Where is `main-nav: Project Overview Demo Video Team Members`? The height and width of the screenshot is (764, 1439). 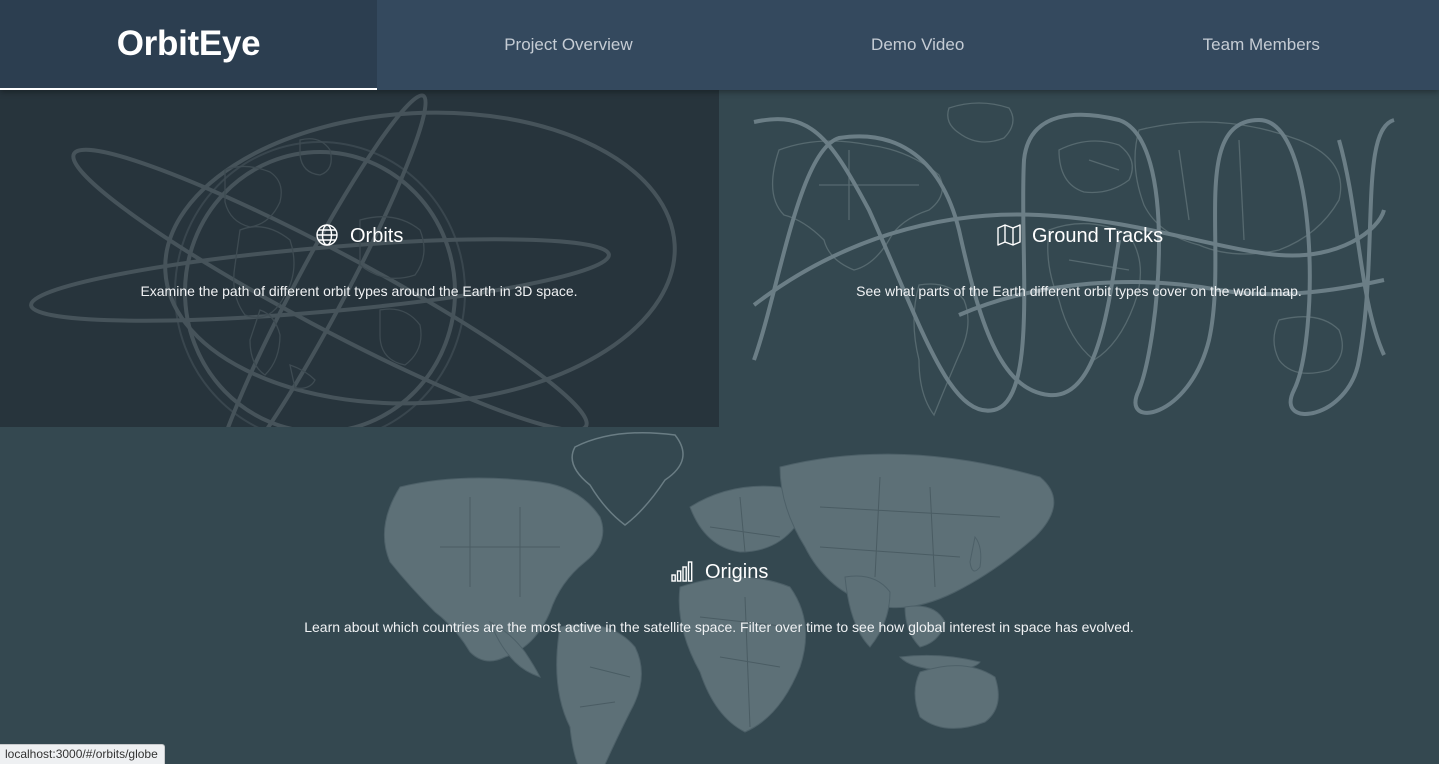 main-nav: Project Overview Demo Video Team Members is located at coordinates (908, 45).